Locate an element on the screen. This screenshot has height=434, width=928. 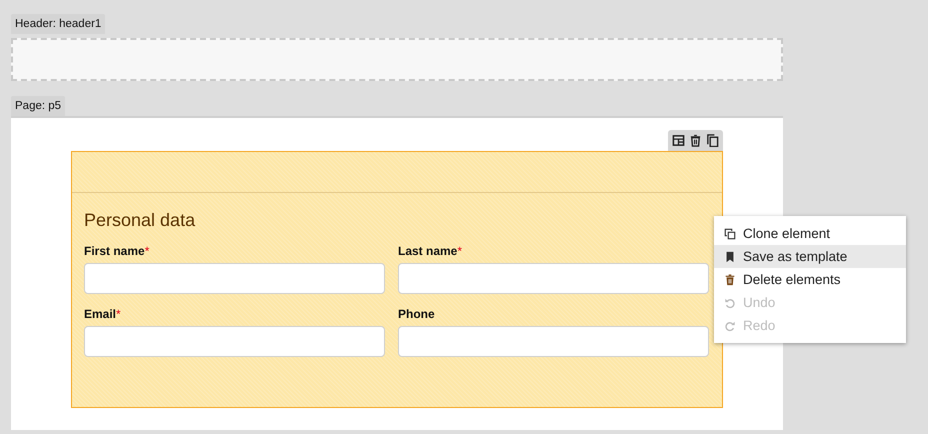
bookmark-icon is located at coordinates (730, 256).